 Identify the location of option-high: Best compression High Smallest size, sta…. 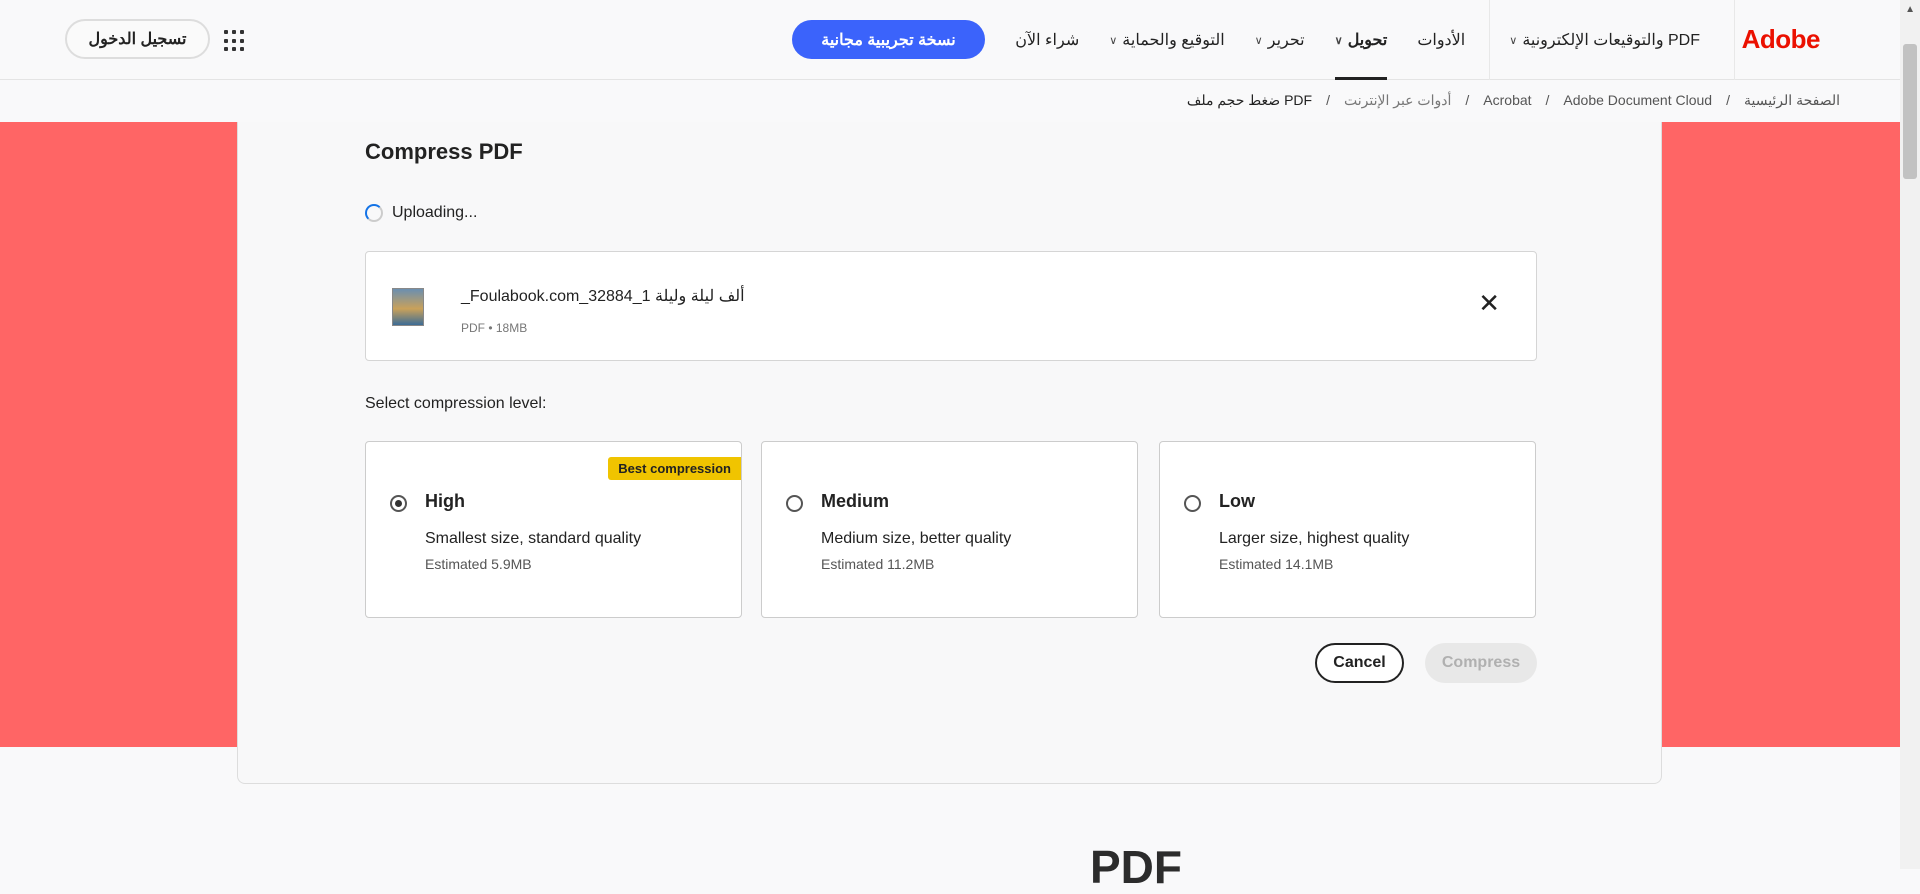
(553, 529).